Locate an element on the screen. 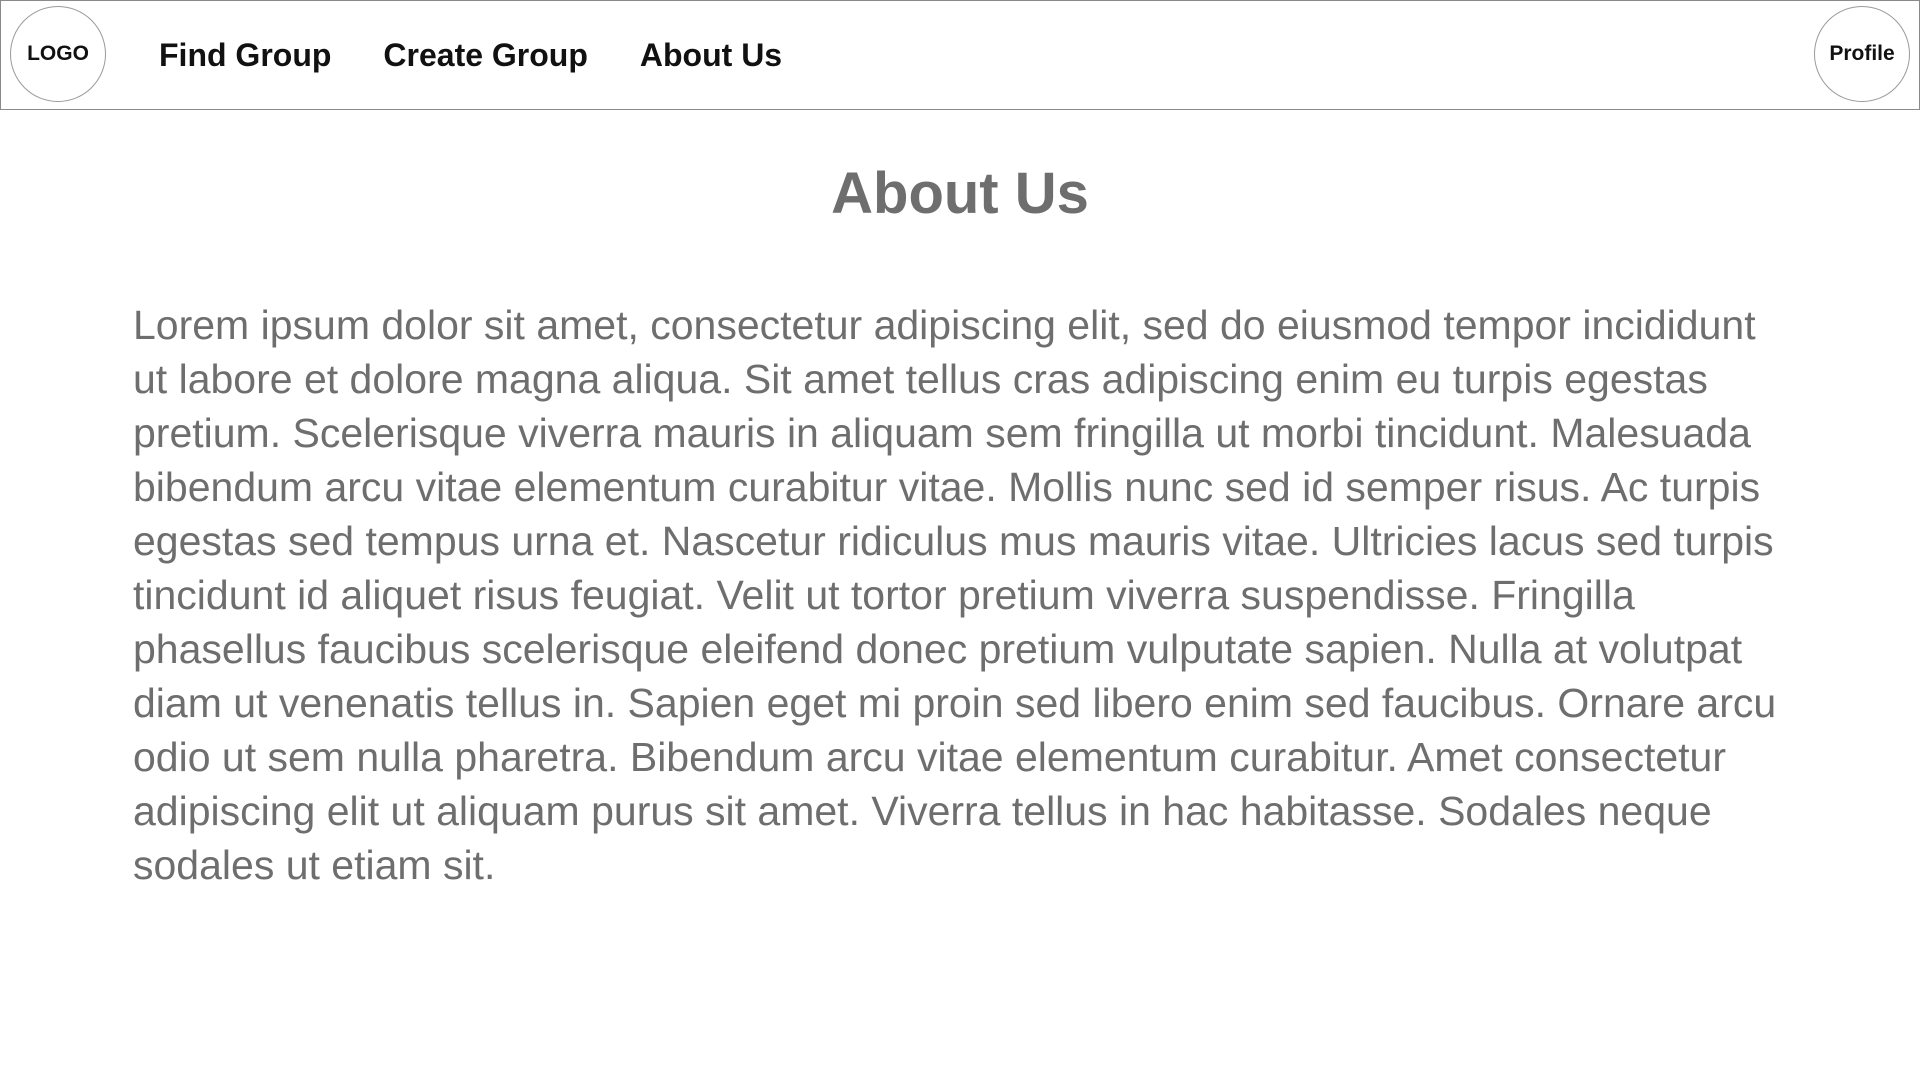 Image resolution: width=1920 pixels, height=1079 pixels. main-nav: Find Group Create Group About Us is located at coordinates (496, 55).